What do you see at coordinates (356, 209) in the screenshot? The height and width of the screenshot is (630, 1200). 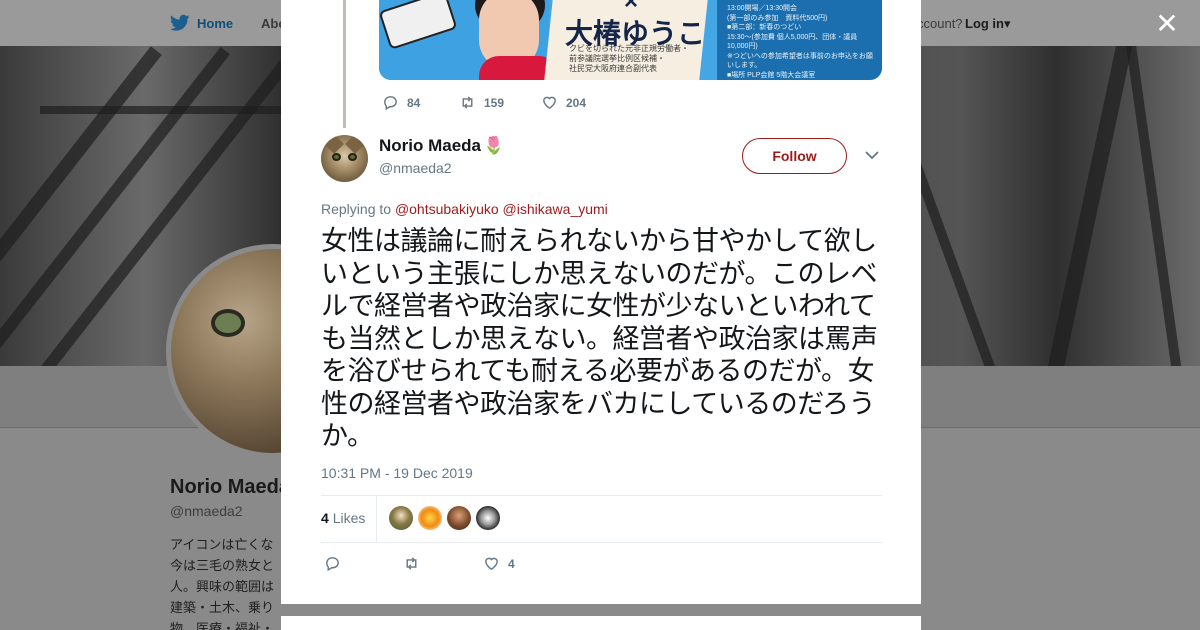 I see `replying-prefix: Replying to` at bounding box center [356, 209].